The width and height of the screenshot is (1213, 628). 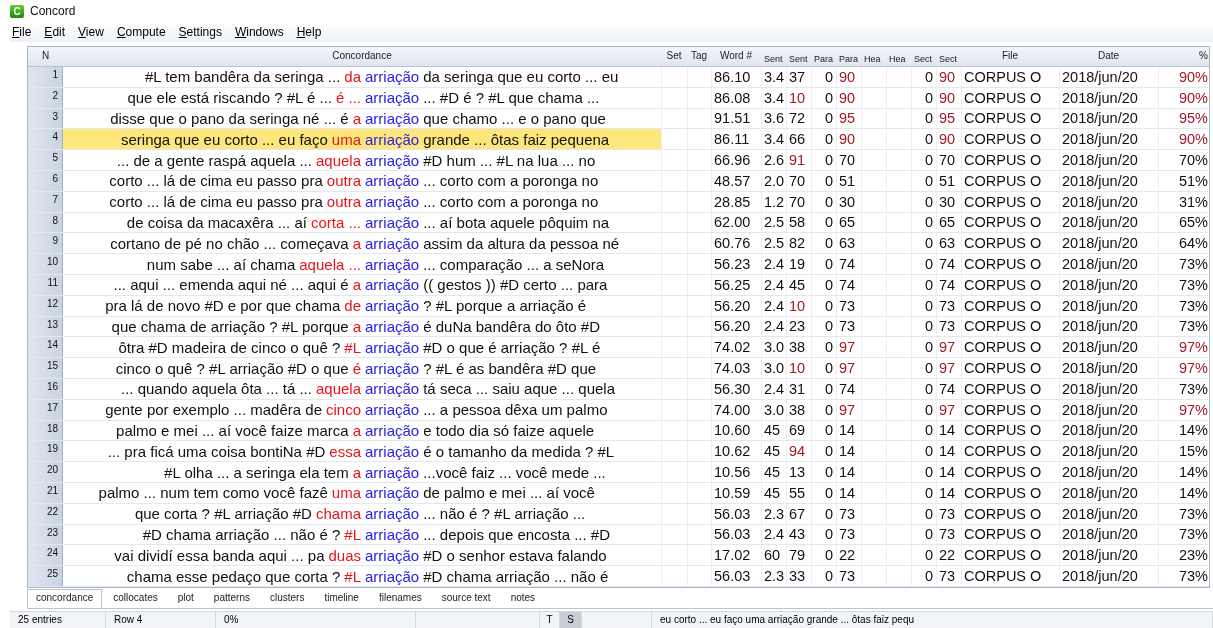 I want to click on table-cell: 10.56, so click(x=736, y=472).